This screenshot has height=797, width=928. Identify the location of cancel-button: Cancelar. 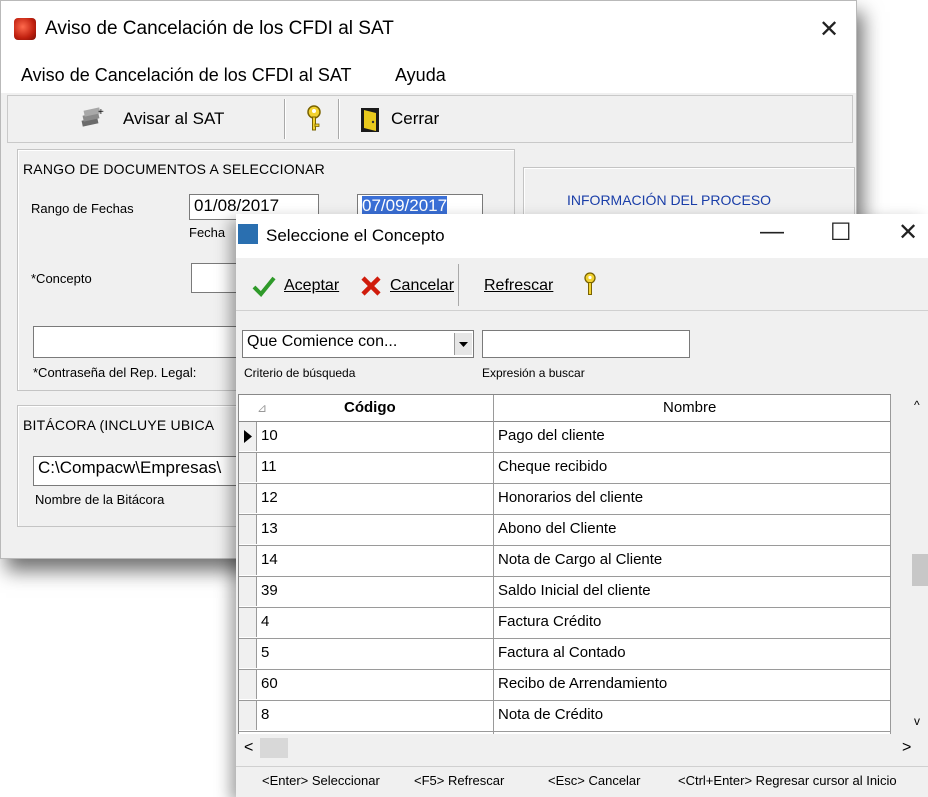
(422, 286).